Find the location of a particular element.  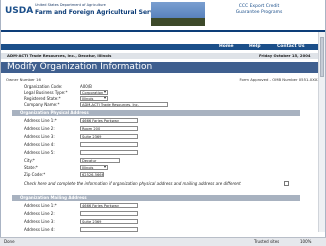

company-name-label: Company Name:* is located at coordinates (42, 104).